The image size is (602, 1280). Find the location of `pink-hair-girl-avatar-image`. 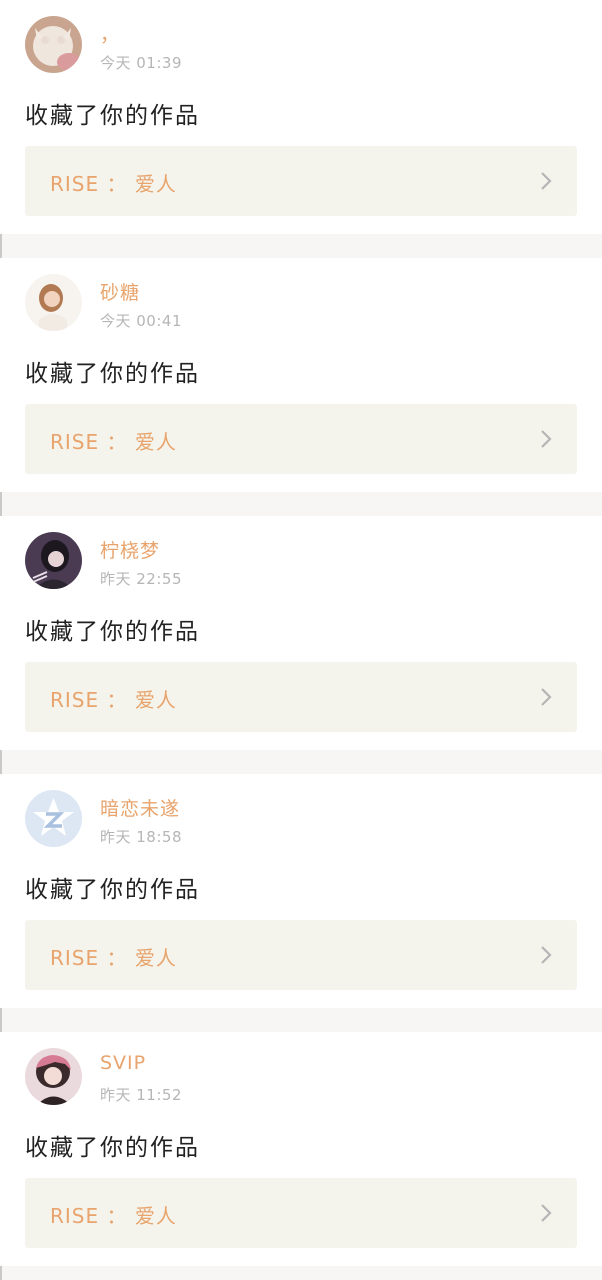

pink-hair-girl-avatar-image is located at coordinates (53, 1076).